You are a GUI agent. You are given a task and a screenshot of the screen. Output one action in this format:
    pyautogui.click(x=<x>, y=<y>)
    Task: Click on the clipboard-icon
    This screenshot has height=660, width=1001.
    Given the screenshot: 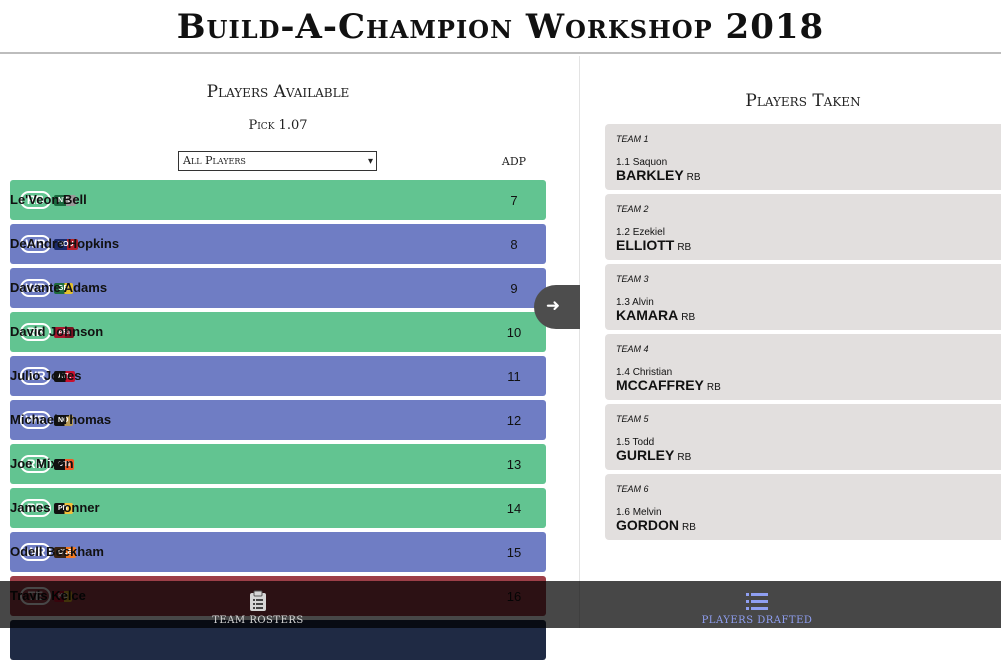 What is the action you would take?
    pyautogui.click(x=258, y=600)
    